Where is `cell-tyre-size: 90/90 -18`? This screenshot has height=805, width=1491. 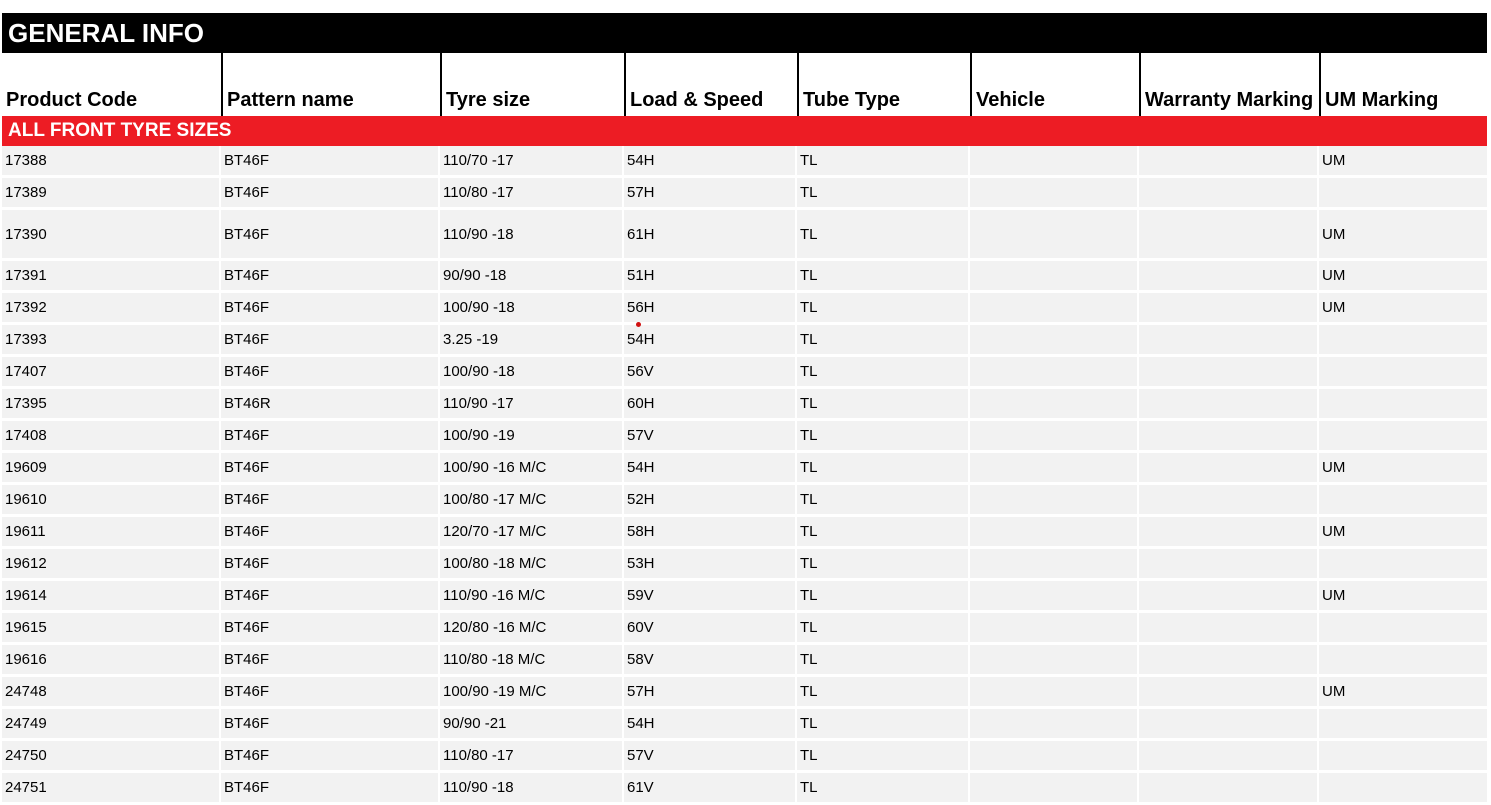 cell-tyre-size: 90/90 -18 is located at coordinates (532, 277).